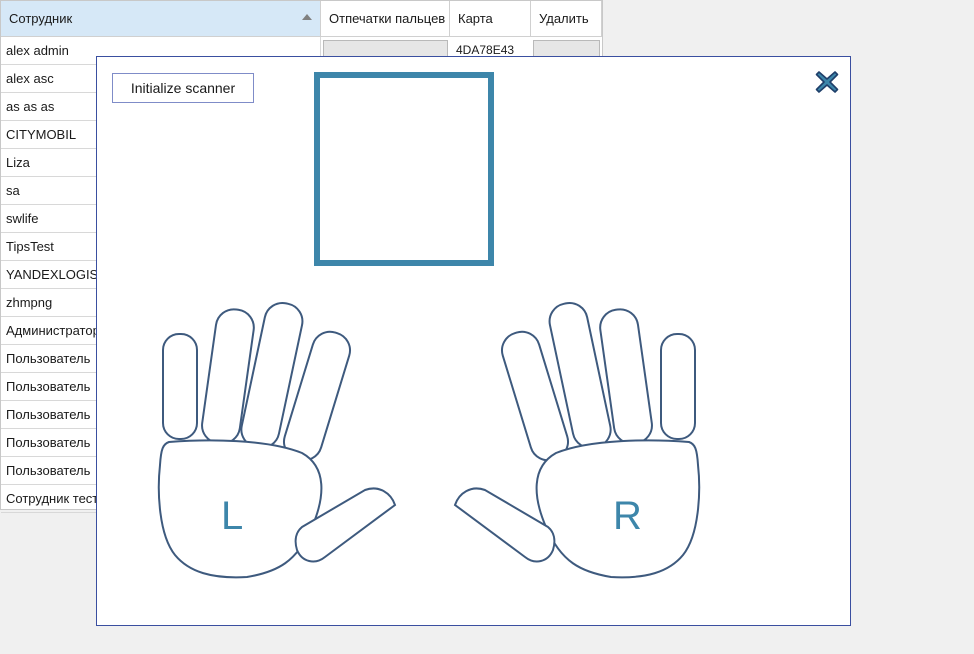 The height and width of the screenshot is (654, 974). What do you see at coordinates (307, 17) in the screenshot?
I see `sort-ascending-icon` at bounding box center [307, 17].